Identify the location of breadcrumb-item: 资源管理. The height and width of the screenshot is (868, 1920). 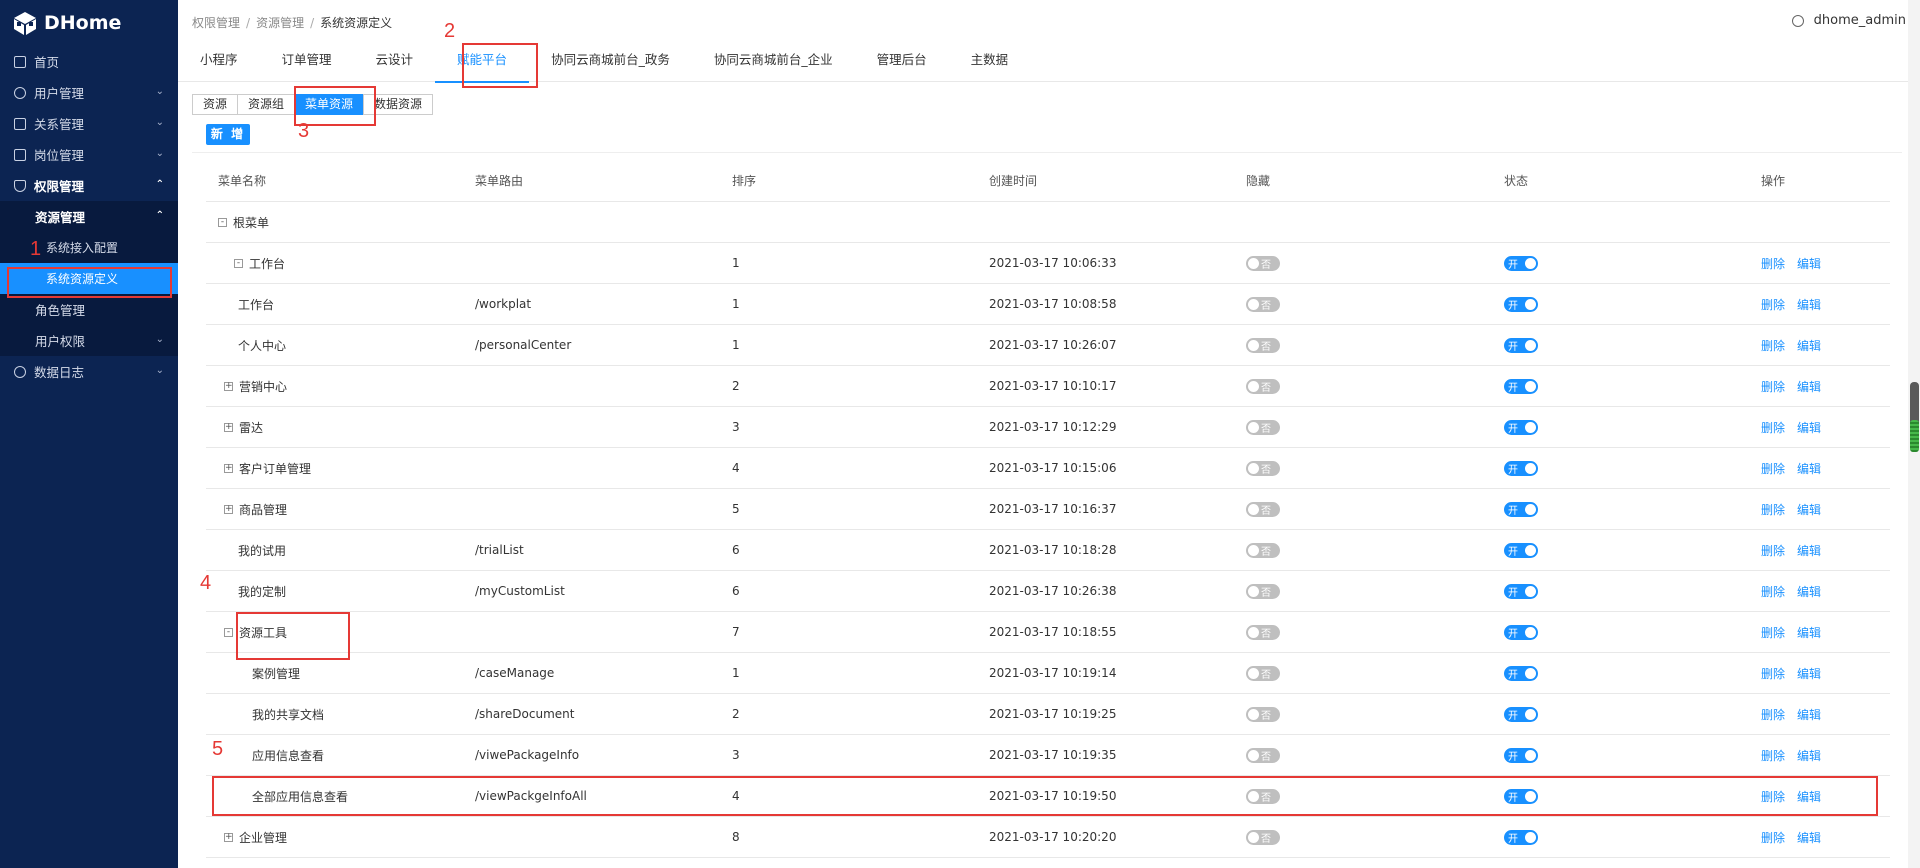
(280, 23).